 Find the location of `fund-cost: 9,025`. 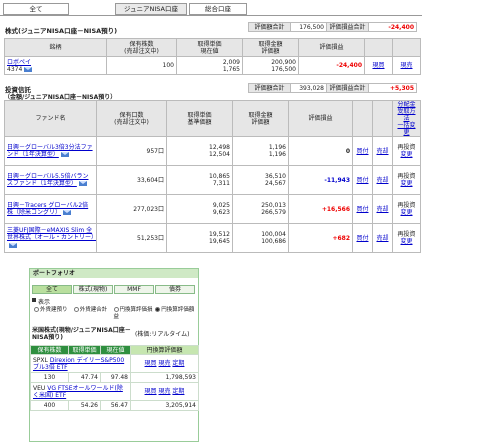

fund-cost: 9,025 is located at coordinates (221, 205).